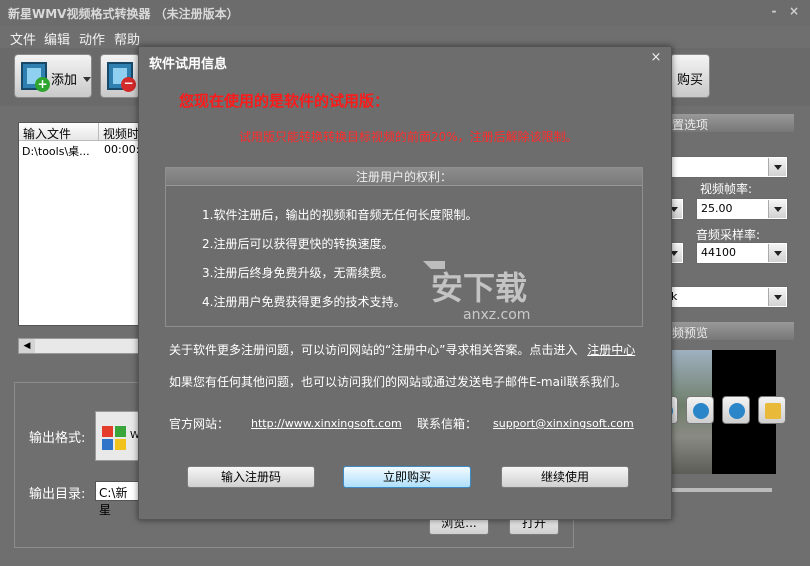 This screenshot has width=810, height=566. I want to click on site-label: 官方网站：, so click(199, 424).